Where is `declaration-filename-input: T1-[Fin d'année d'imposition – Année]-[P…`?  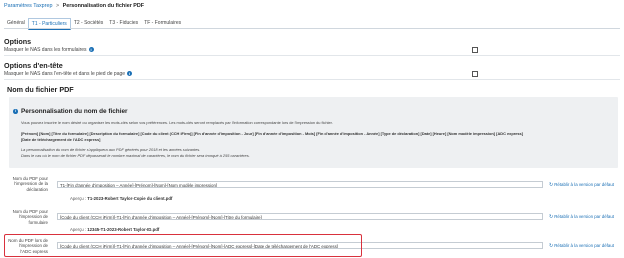
declaration-filename-input: T1-[Fin d'année d'imposition – Année]-[P… is located at coordinates (300, 184).